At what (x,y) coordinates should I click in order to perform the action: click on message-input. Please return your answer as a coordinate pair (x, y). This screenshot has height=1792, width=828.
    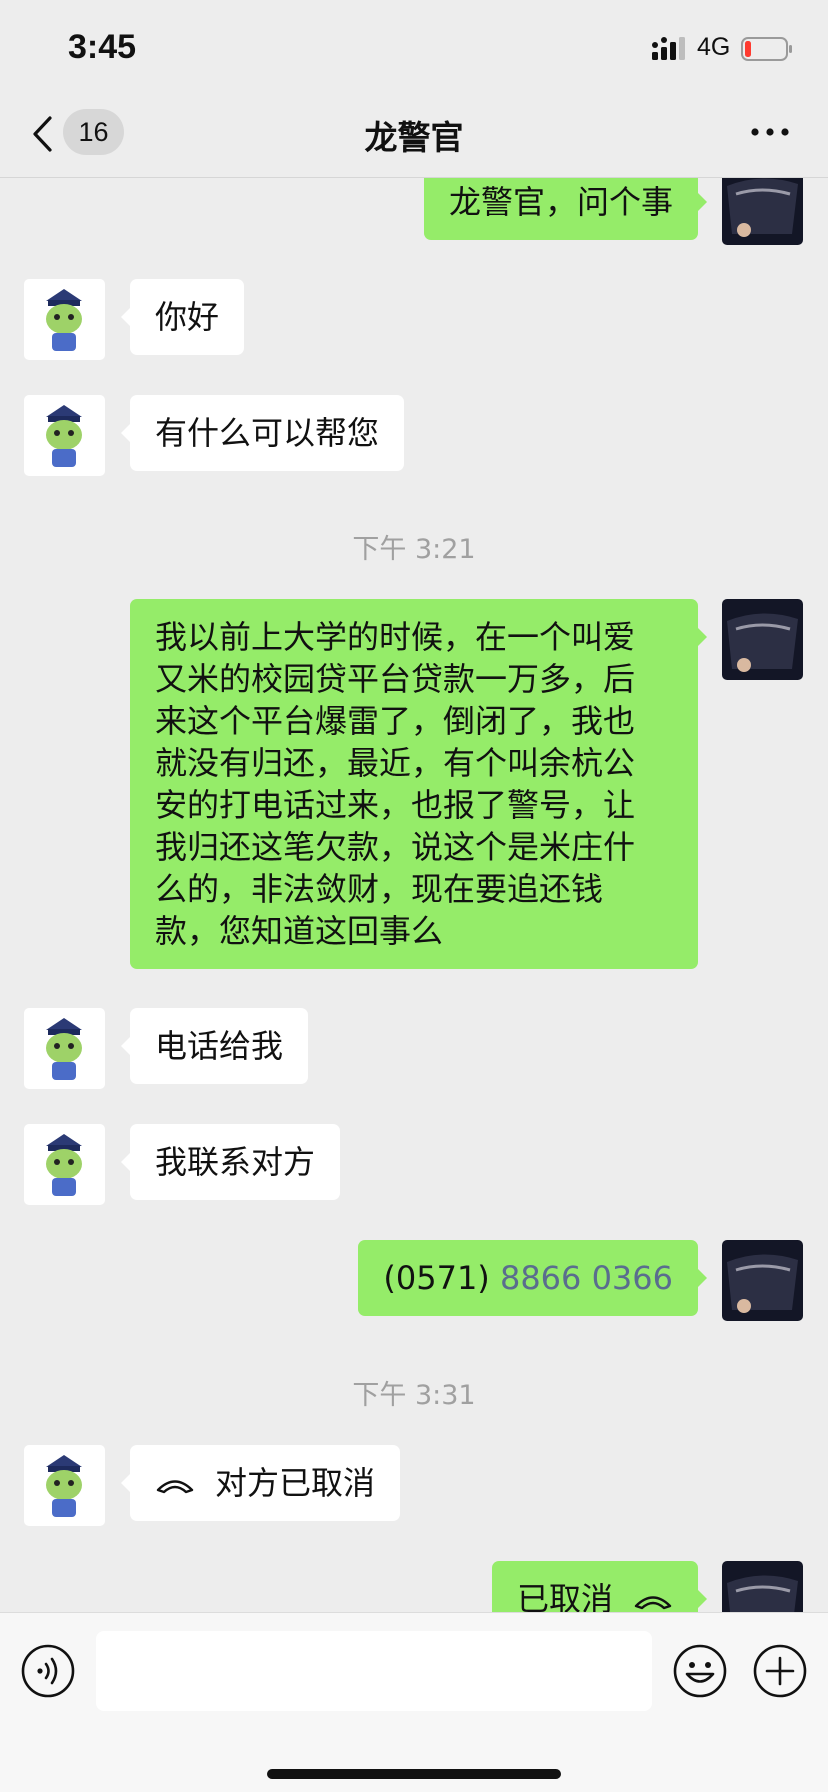
    Looking at the image, I should click on (374, 1671).